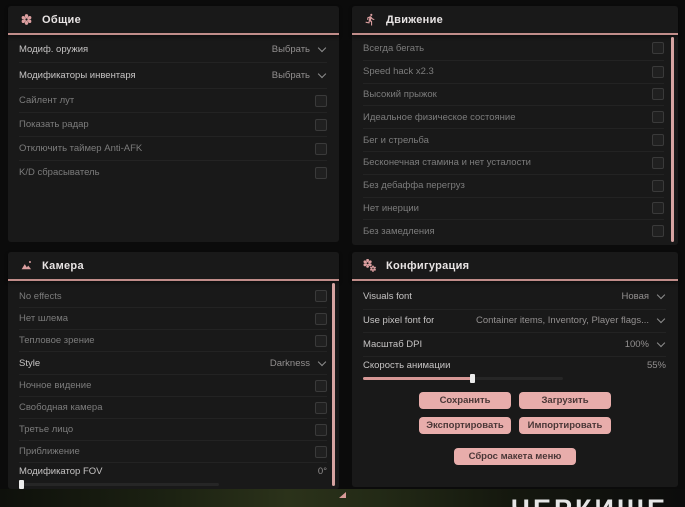  Describe the element at coordinates (173, 429) in the screenshot. I see `camera-row: Третье лицо` at that location.